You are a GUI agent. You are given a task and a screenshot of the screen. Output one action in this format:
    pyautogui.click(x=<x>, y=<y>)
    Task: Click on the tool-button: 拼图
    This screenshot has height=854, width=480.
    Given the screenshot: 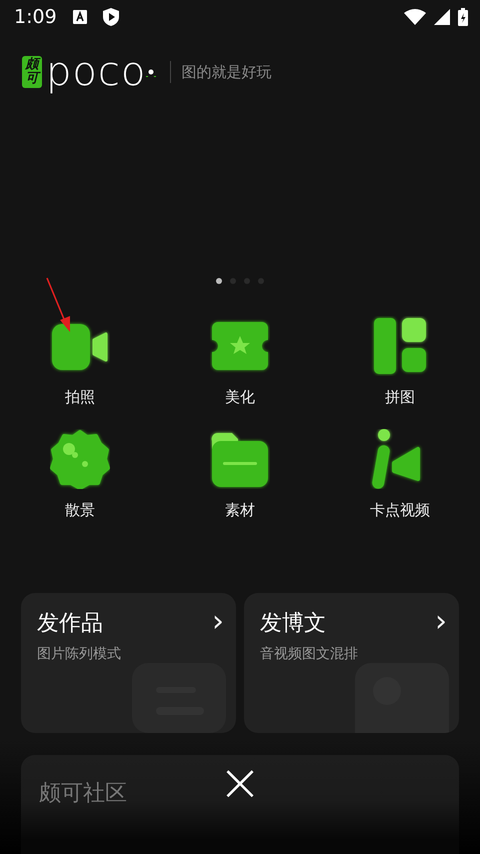 What is the action you would take?
    pyautogui.click(x=400, y=362)
    